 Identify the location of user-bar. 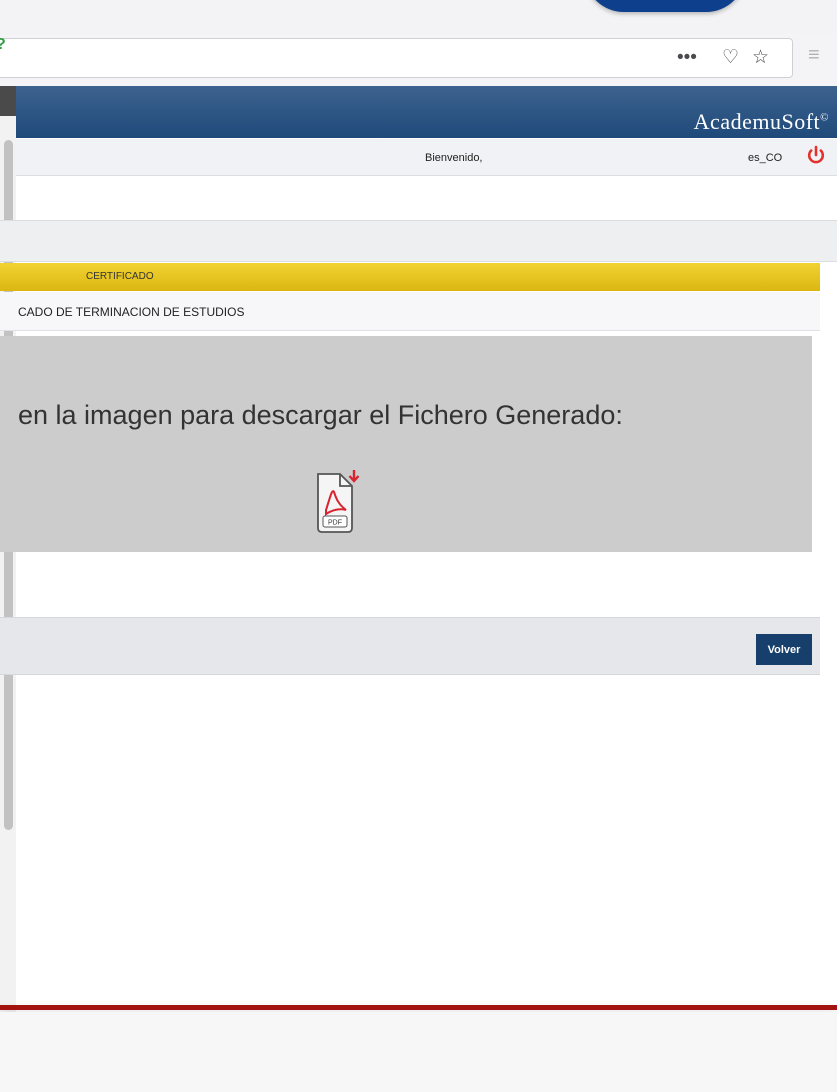
(418, 157).